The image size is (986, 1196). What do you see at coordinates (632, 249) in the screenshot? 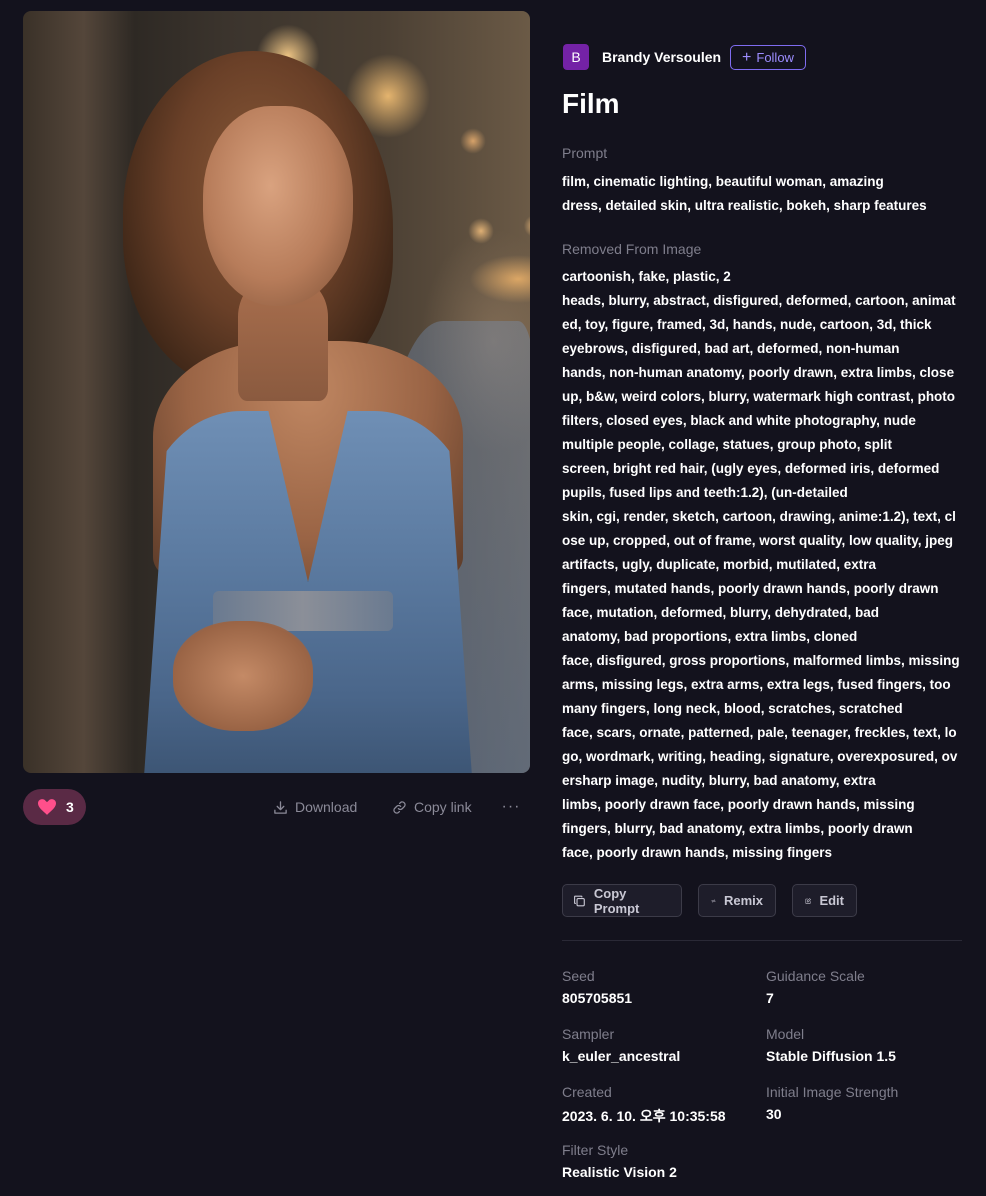
I see `negative-prompt-label: Removed From Image` at bounding box center [632, 249].